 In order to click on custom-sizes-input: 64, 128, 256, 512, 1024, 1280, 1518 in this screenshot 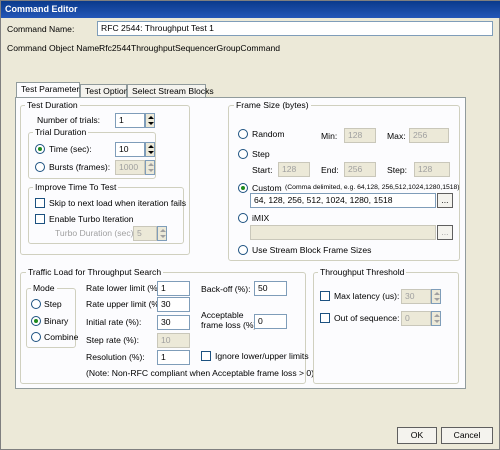, I will do `click(343, 200)`.